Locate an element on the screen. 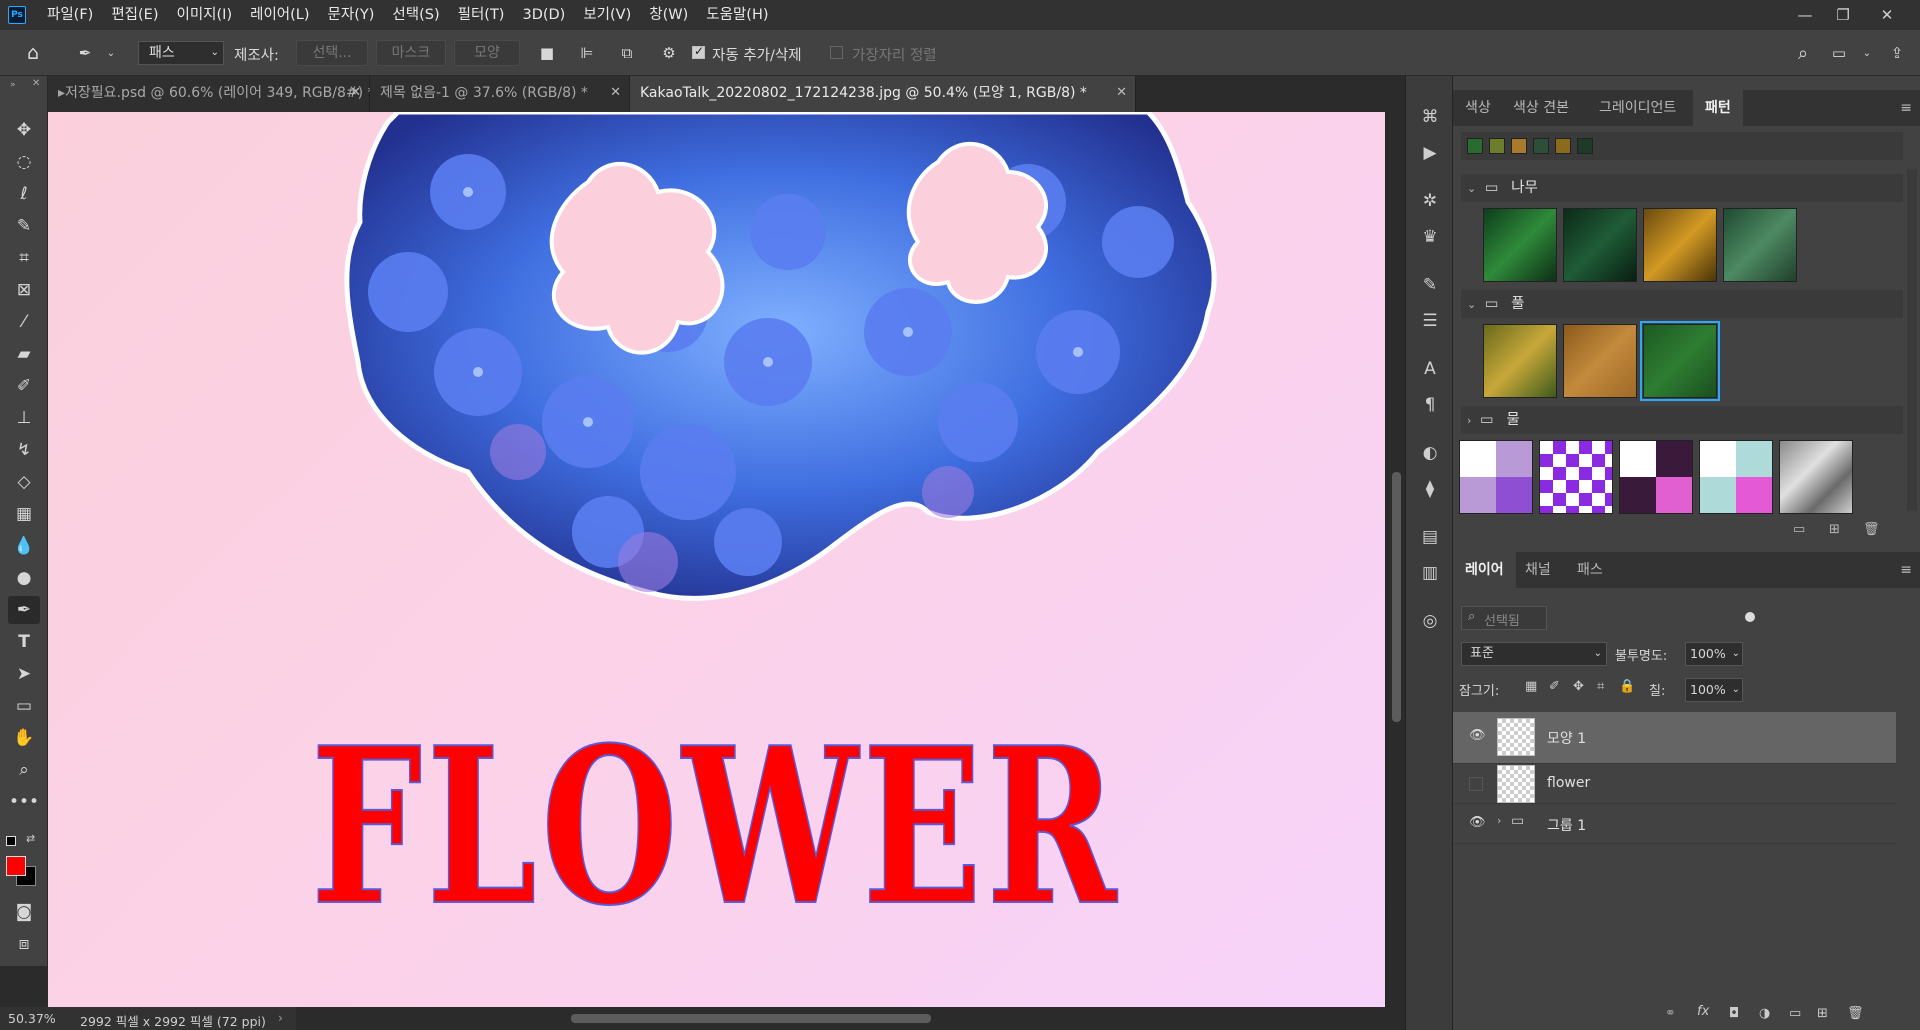 The height and width of the screenshot is (1030, 1920). tool-mode-select: 패스 ⌄ is located at coordinates (181, 53).